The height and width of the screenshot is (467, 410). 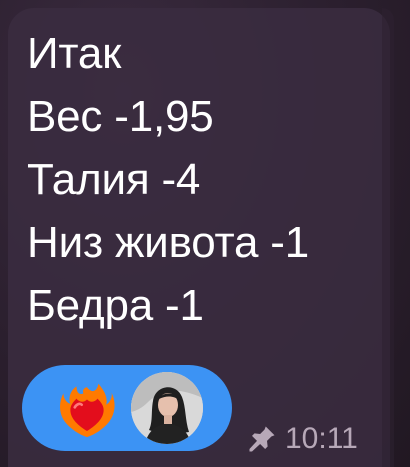 What do you see at coordinates (115, 305) in the screenshot?
I see `message-line: Бедра -1` at bounding box center [115, 305].